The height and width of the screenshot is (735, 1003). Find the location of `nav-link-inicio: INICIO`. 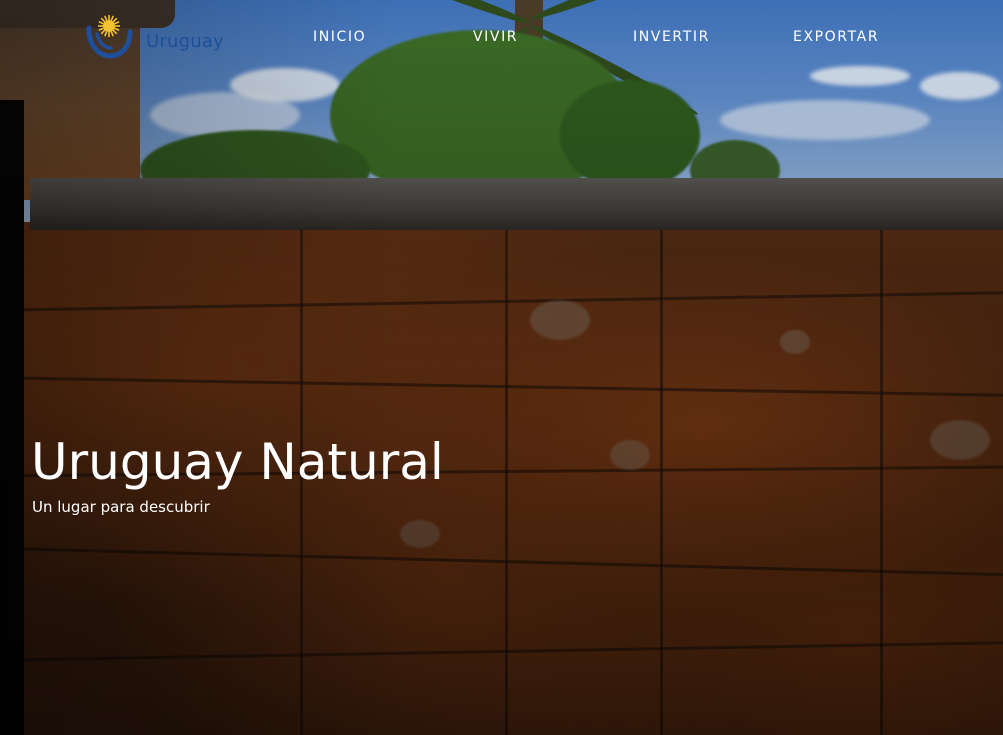

nav-link-inicio: INICIO is located at coordinates (339, 37).